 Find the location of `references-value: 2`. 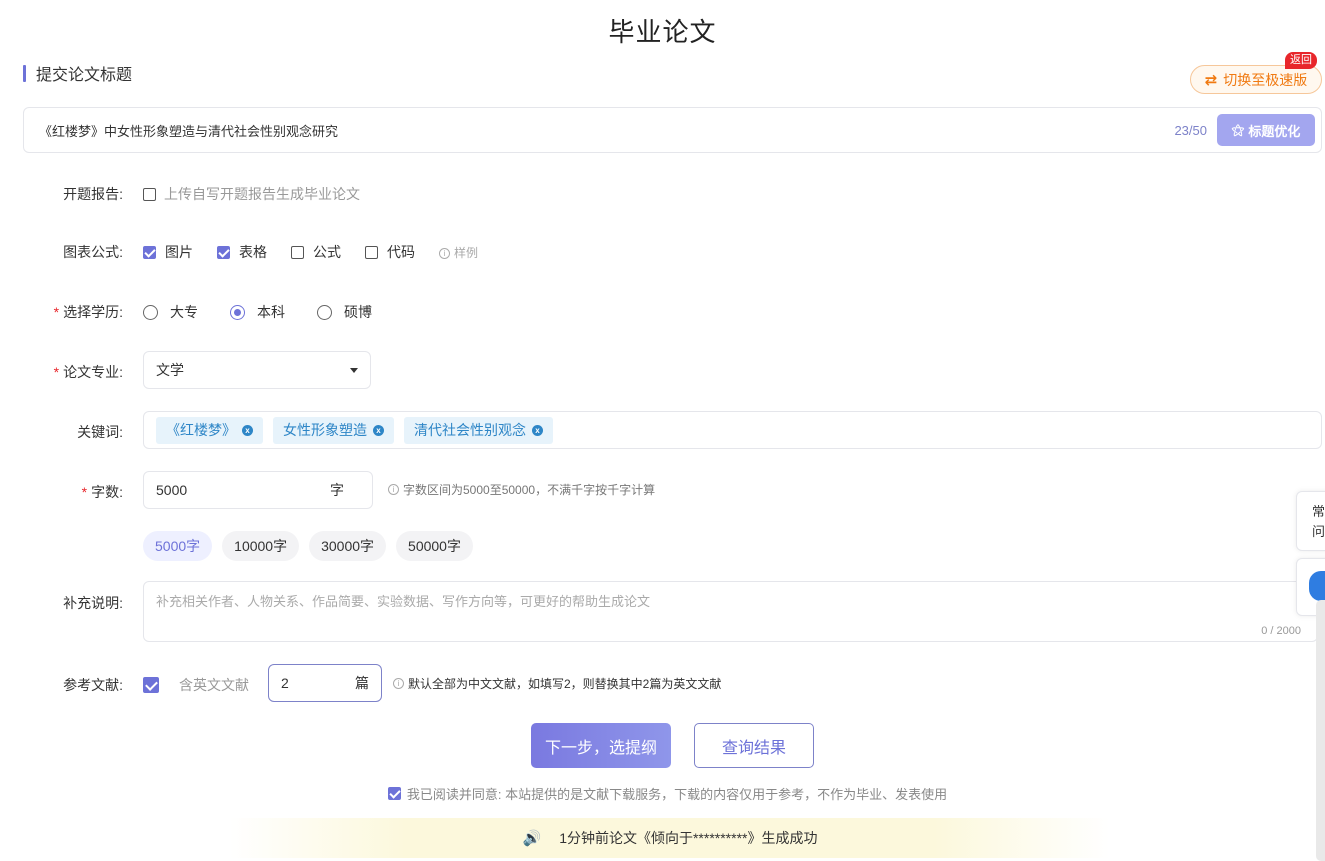

references-value: 2 is located at coordinates (285, 683).